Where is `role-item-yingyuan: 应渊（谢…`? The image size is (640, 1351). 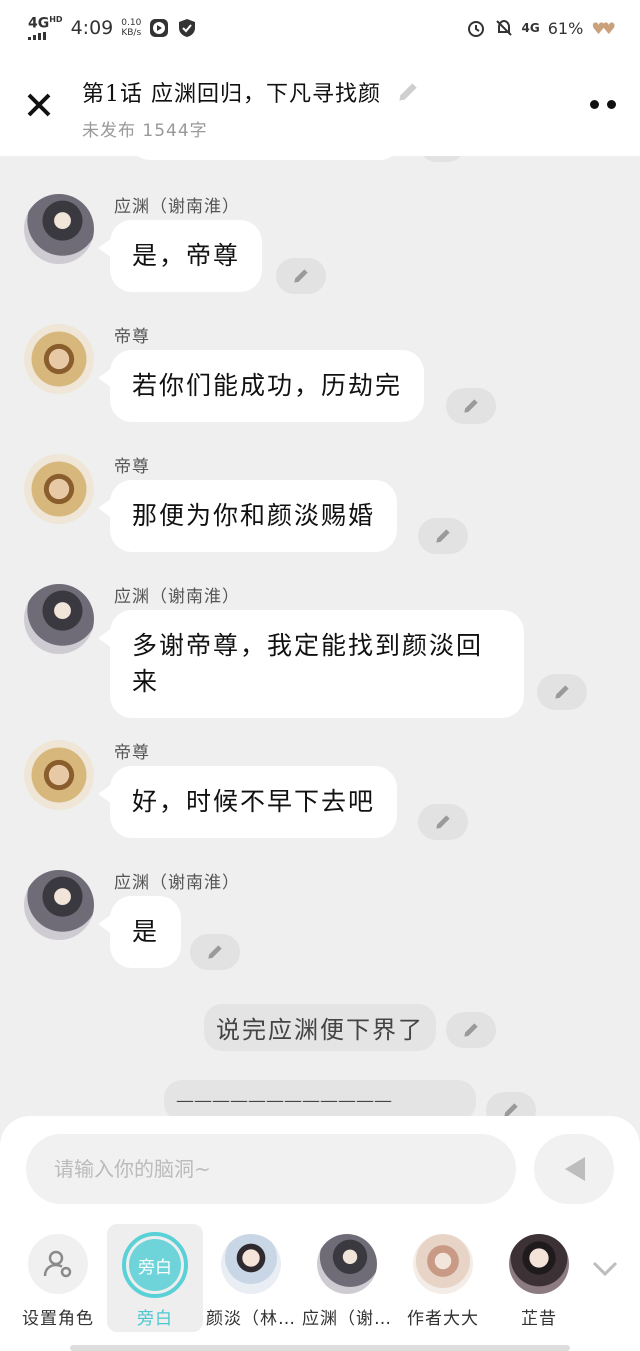
role-item-yingyuan: 应渊（谢… is located at coordinates (347, 1278).